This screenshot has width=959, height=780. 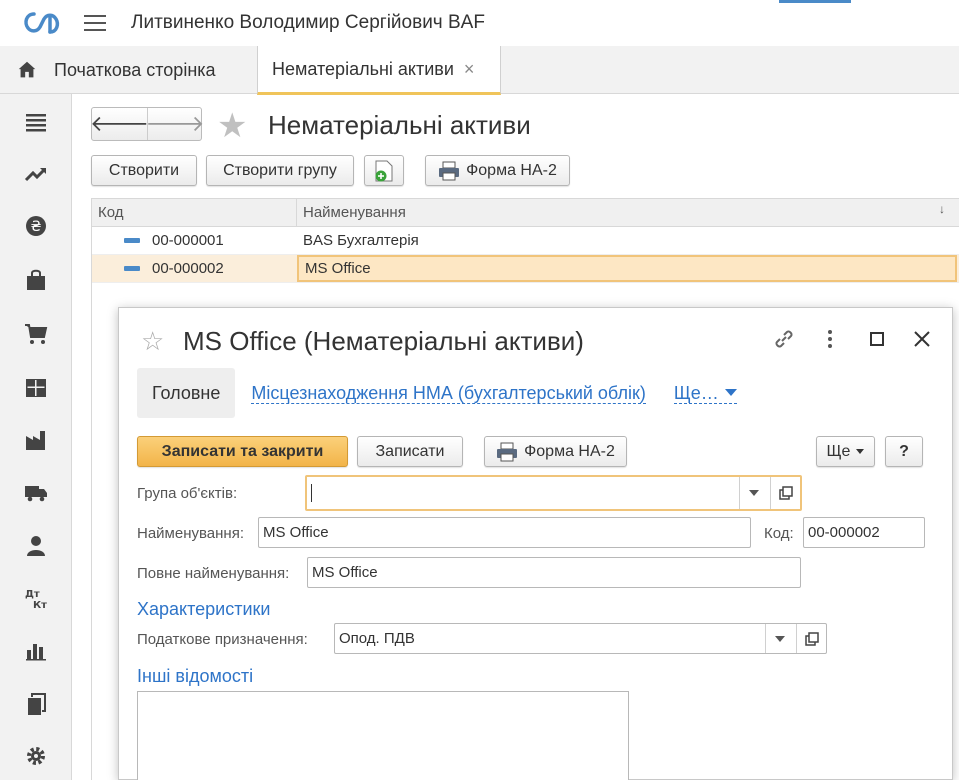 I want to click on row-code: 00-000001, so click(x=188, y=240).